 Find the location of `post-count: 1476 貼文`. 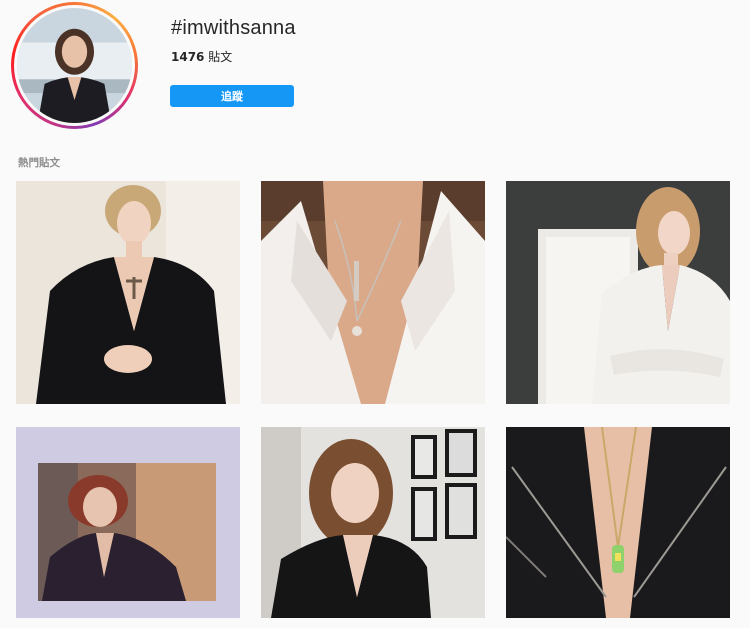

post-count: 1476 貼文 is located at coordinates (201, 56).